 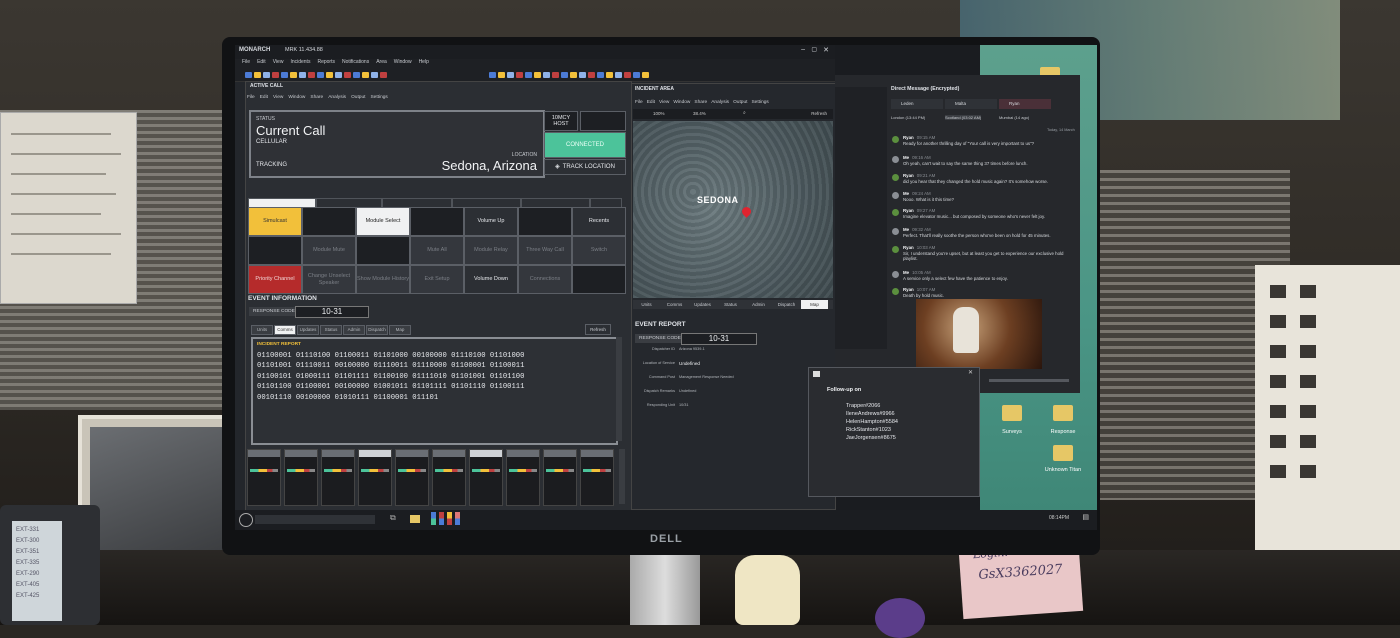 What do you see at coordinates (639, 102) in the screenshot?
I see `ia-menu-item-file: File` at bounding box center [639, 102].